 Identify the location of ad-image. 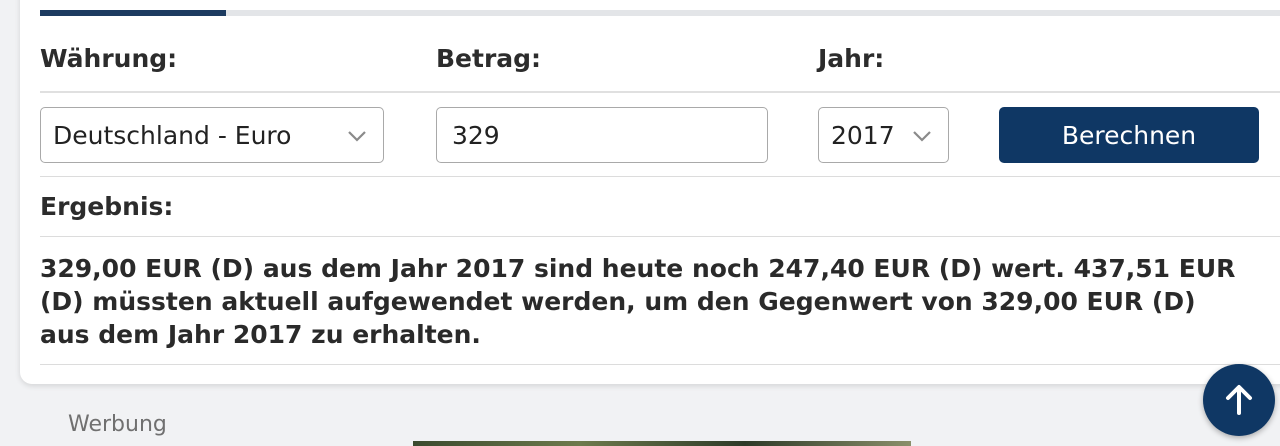
(662, 443).